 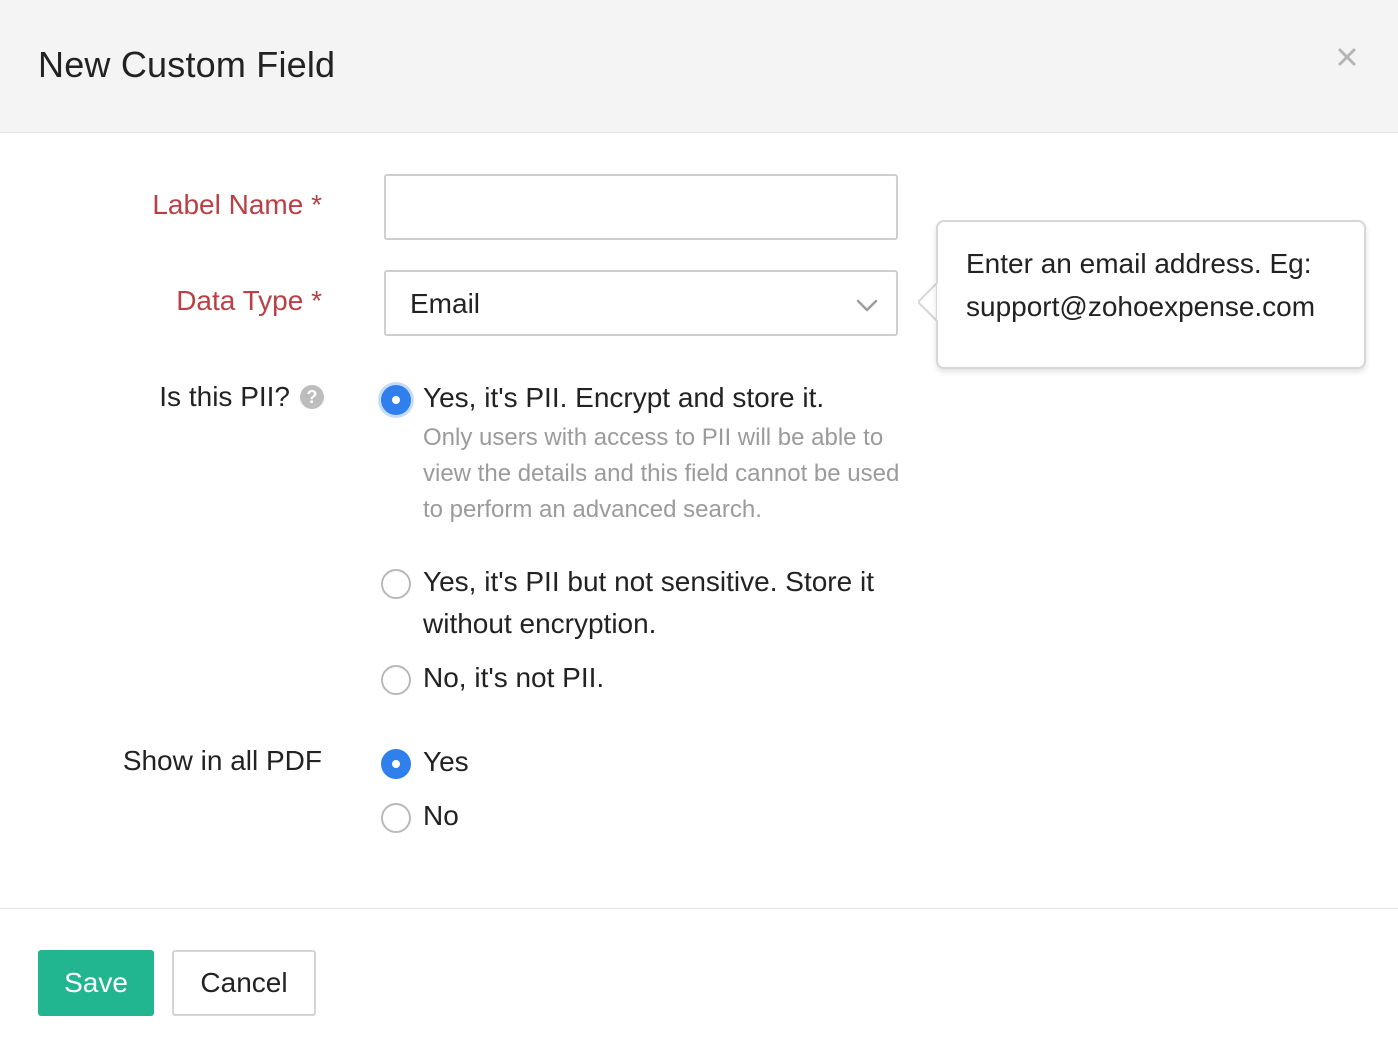 What do you see at coordinates (249, 300) in the screenshot?
I see `data-type-label: Data Type *` at bounding box center [249, 300].